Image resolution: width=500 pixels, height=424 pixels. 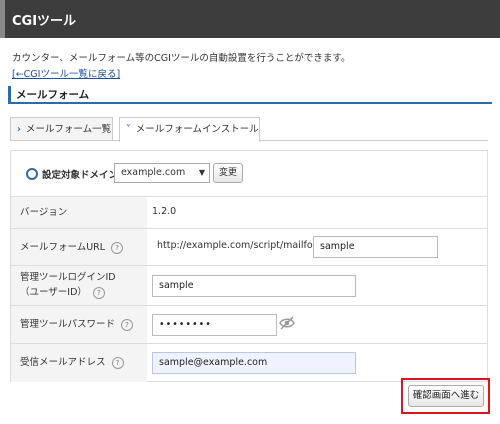 I want to click on password-label: 管理ツールパスワード?, so click(x=77, y=324).